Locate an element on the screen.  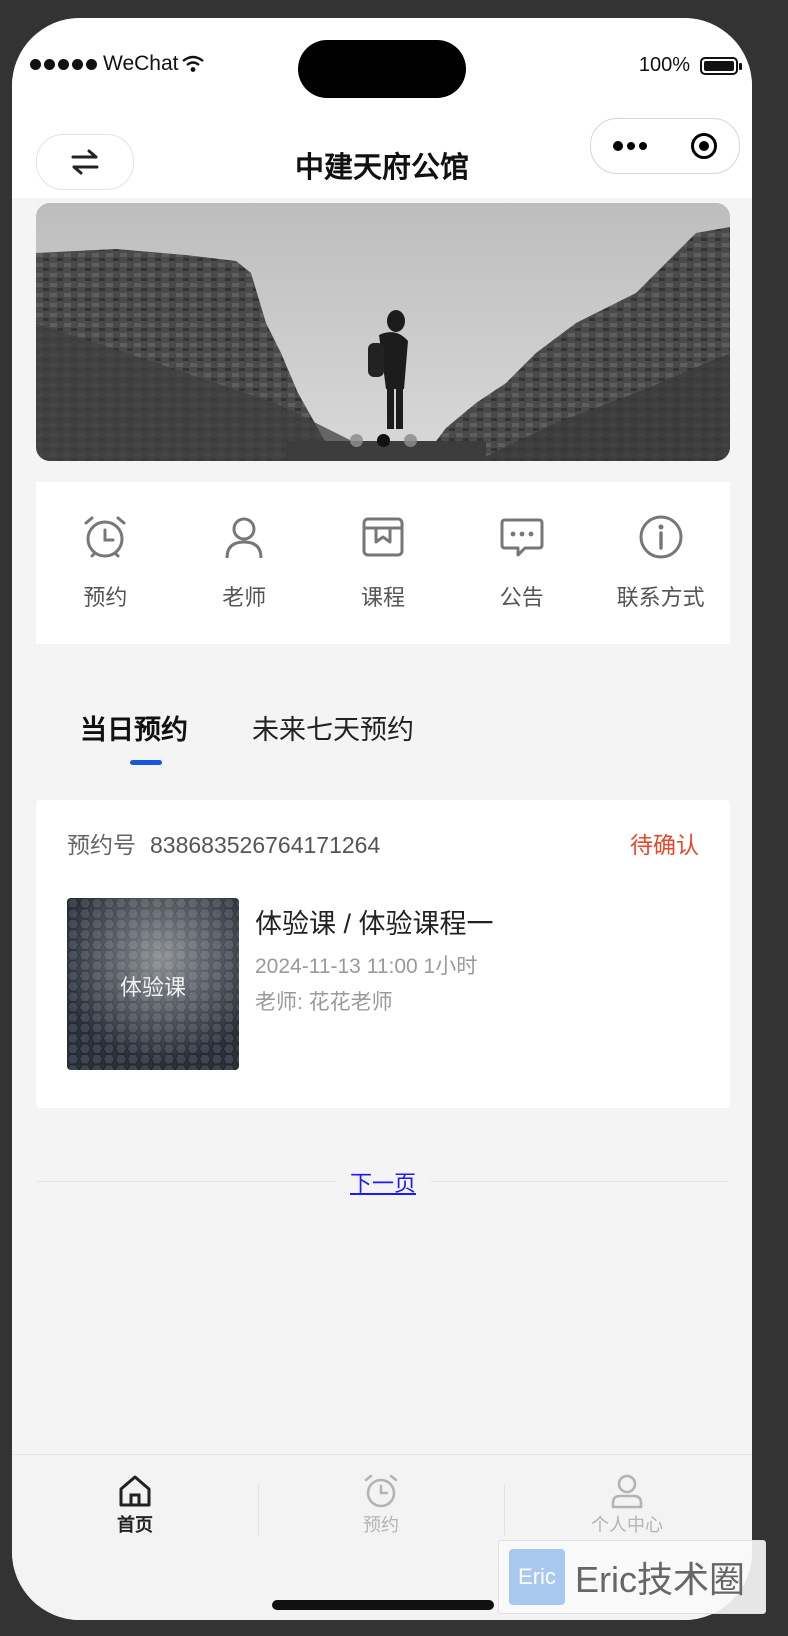
booking-tabs: 当日预约 未来七天预约 is located at coordinates (383, 738).